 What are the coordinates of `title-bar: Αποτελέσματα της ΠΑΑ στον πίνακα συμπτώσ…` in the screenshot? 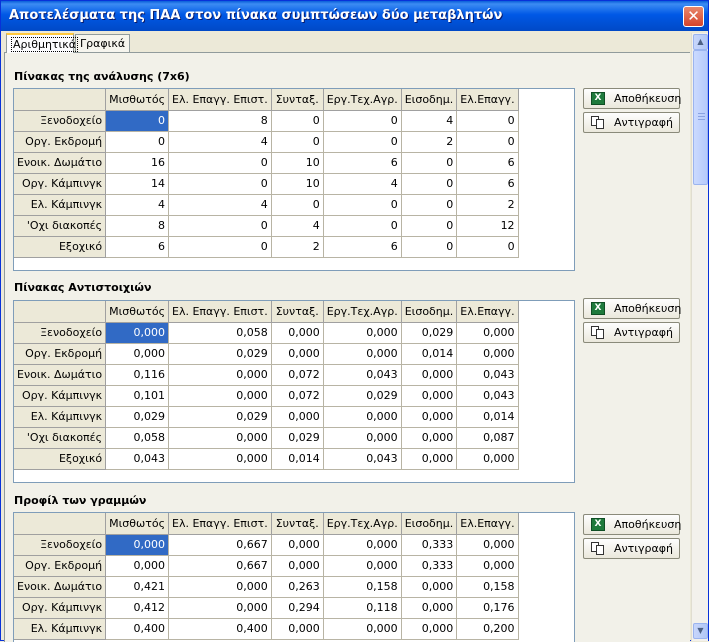 It's located at (354, 16).